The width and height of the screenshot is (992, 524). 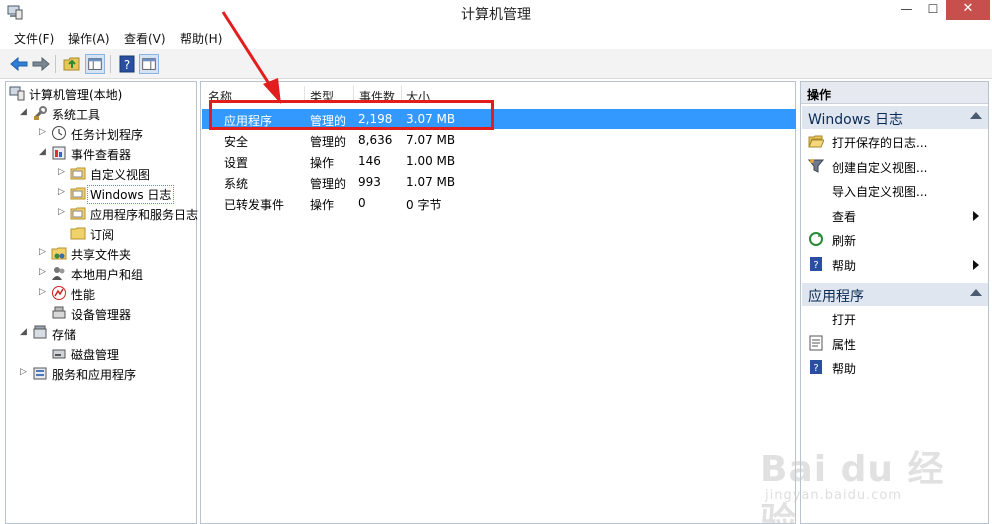 What do you see at coordinates (968, 10) in the screenshot?
I see `close-button: ✕` at bounding box center [968, 10].